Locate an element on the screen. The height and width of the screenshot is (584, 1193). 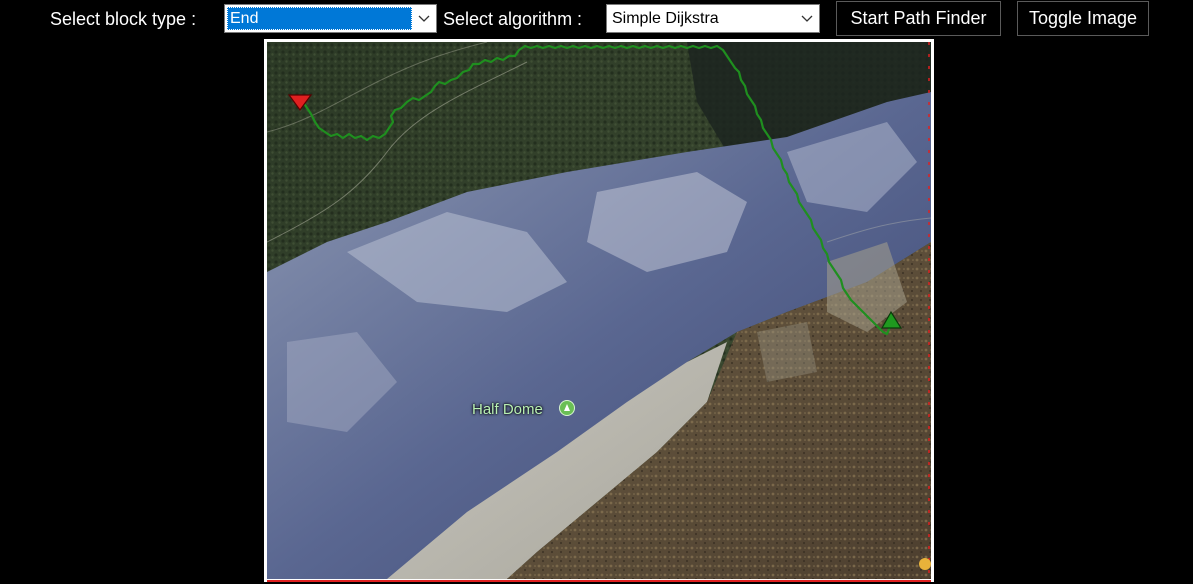
block-type-label: Select block type : is located at coordinates (123, 19).